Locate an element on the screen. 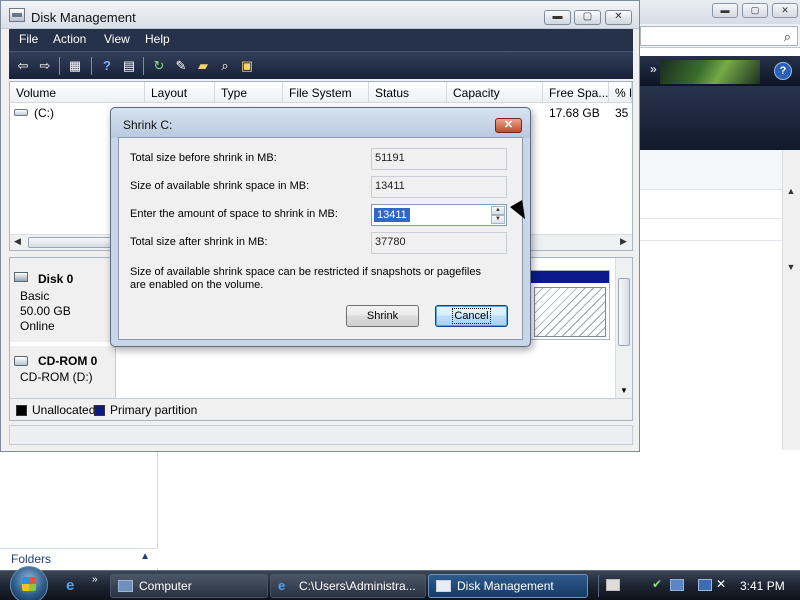  column-percent-free: % F is located at coordinates (620, 92).